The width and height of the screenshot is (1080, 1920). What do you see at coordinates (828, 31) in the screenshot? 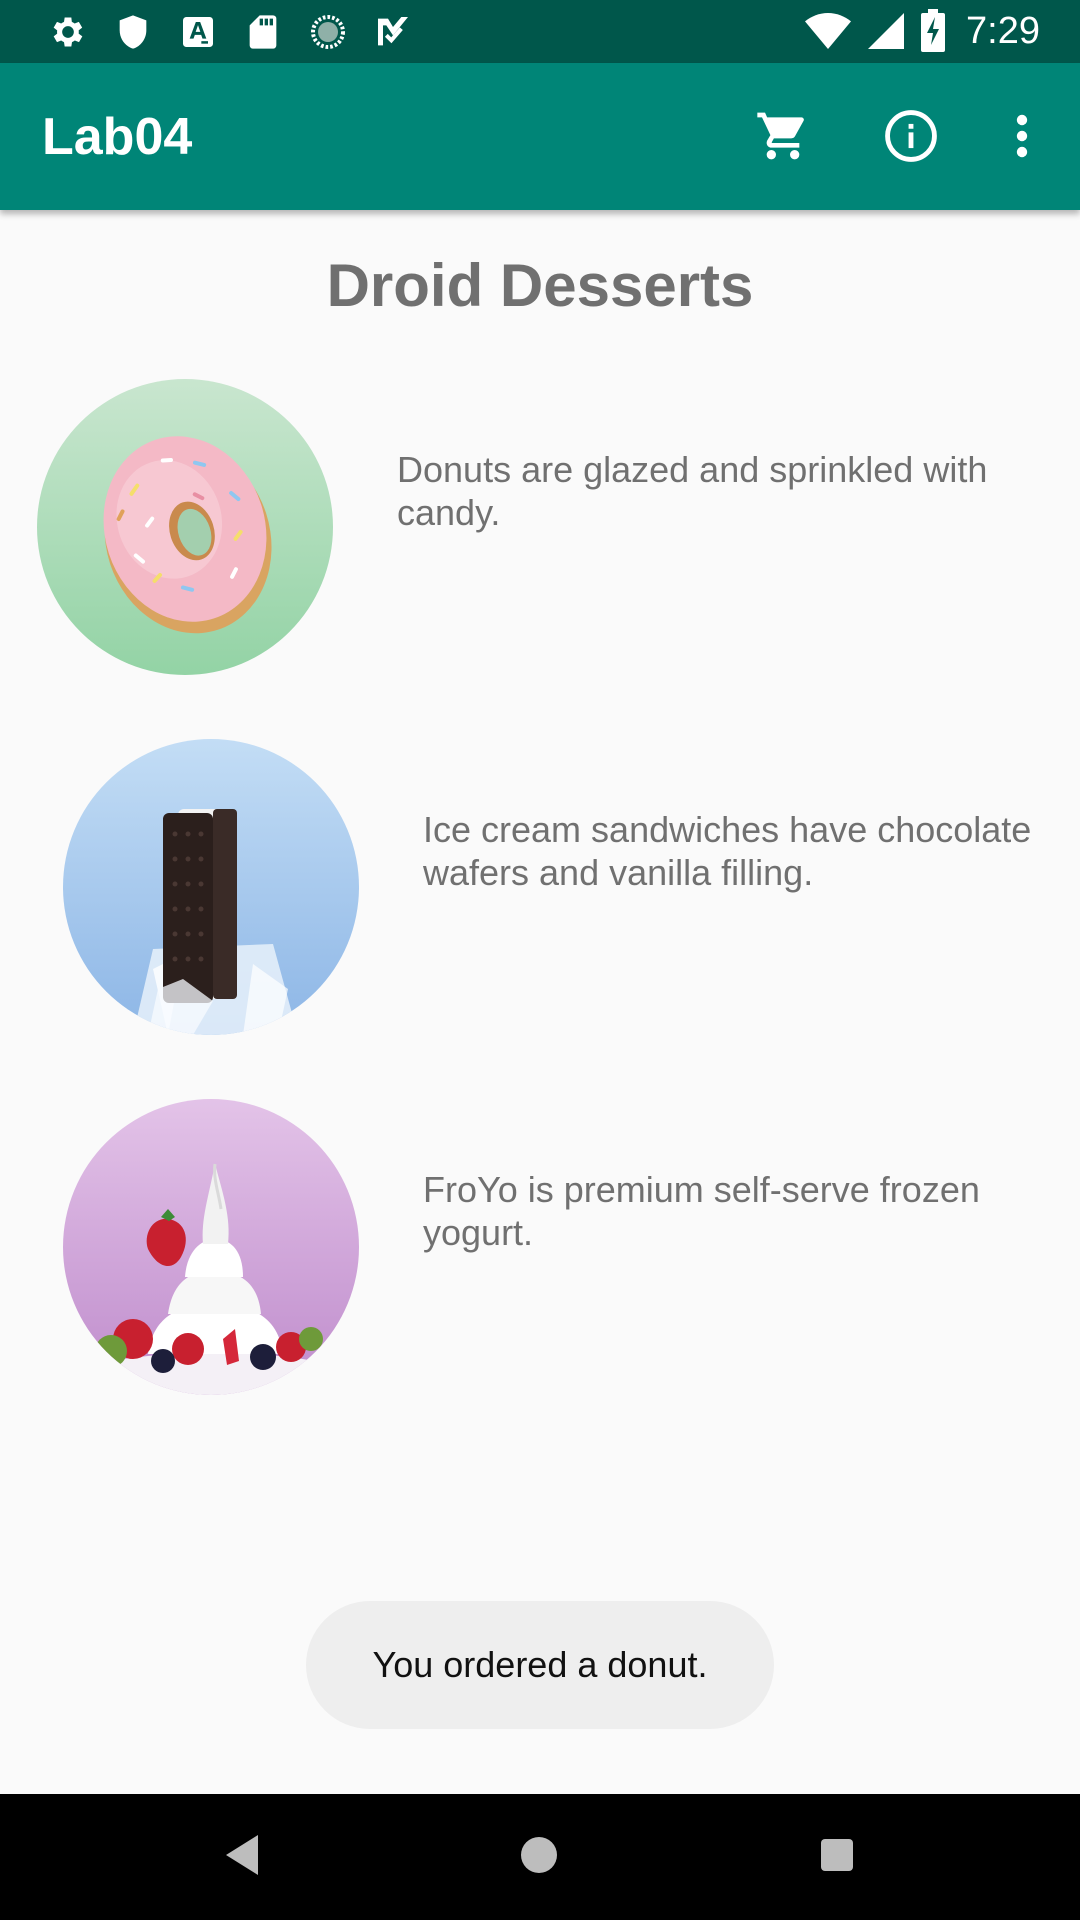
I see `wifi-icon` at bounding box center [828, 31].